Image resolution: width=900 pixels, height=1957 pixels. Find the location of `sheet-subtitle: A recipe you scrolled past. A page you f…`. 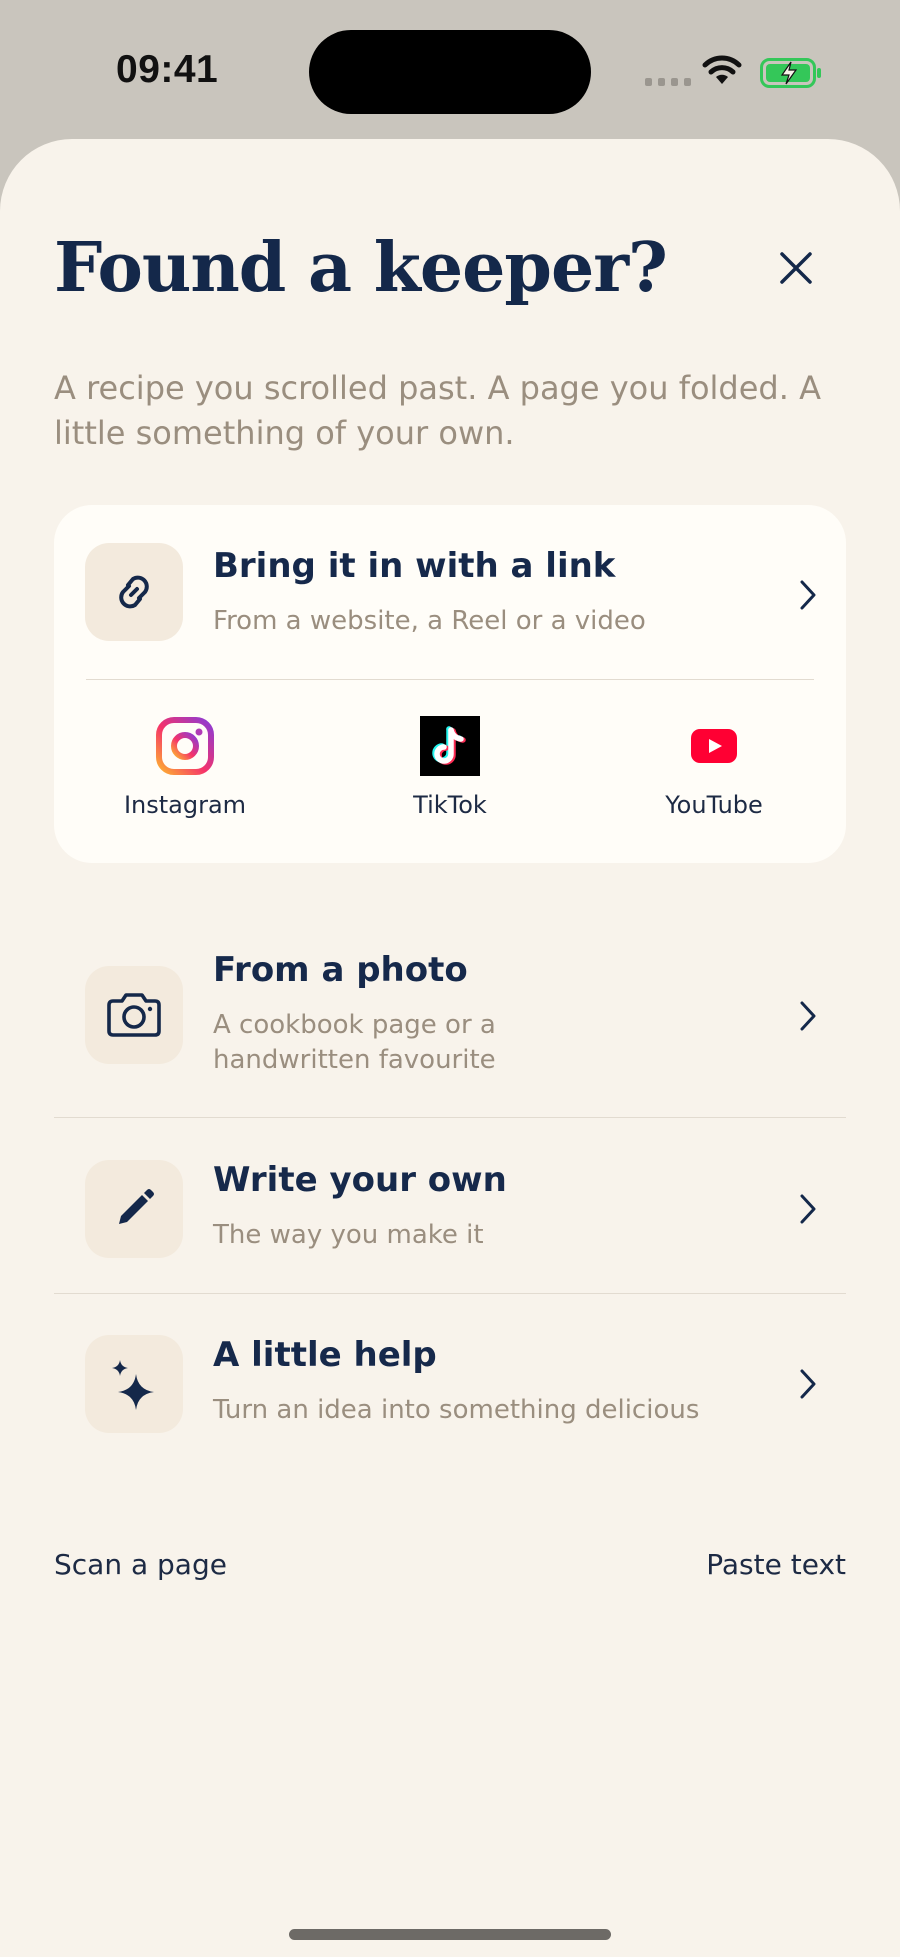

sheet-subtitle: A recipe you scrolled past. A page you f… is located at coordinates (437, 410).